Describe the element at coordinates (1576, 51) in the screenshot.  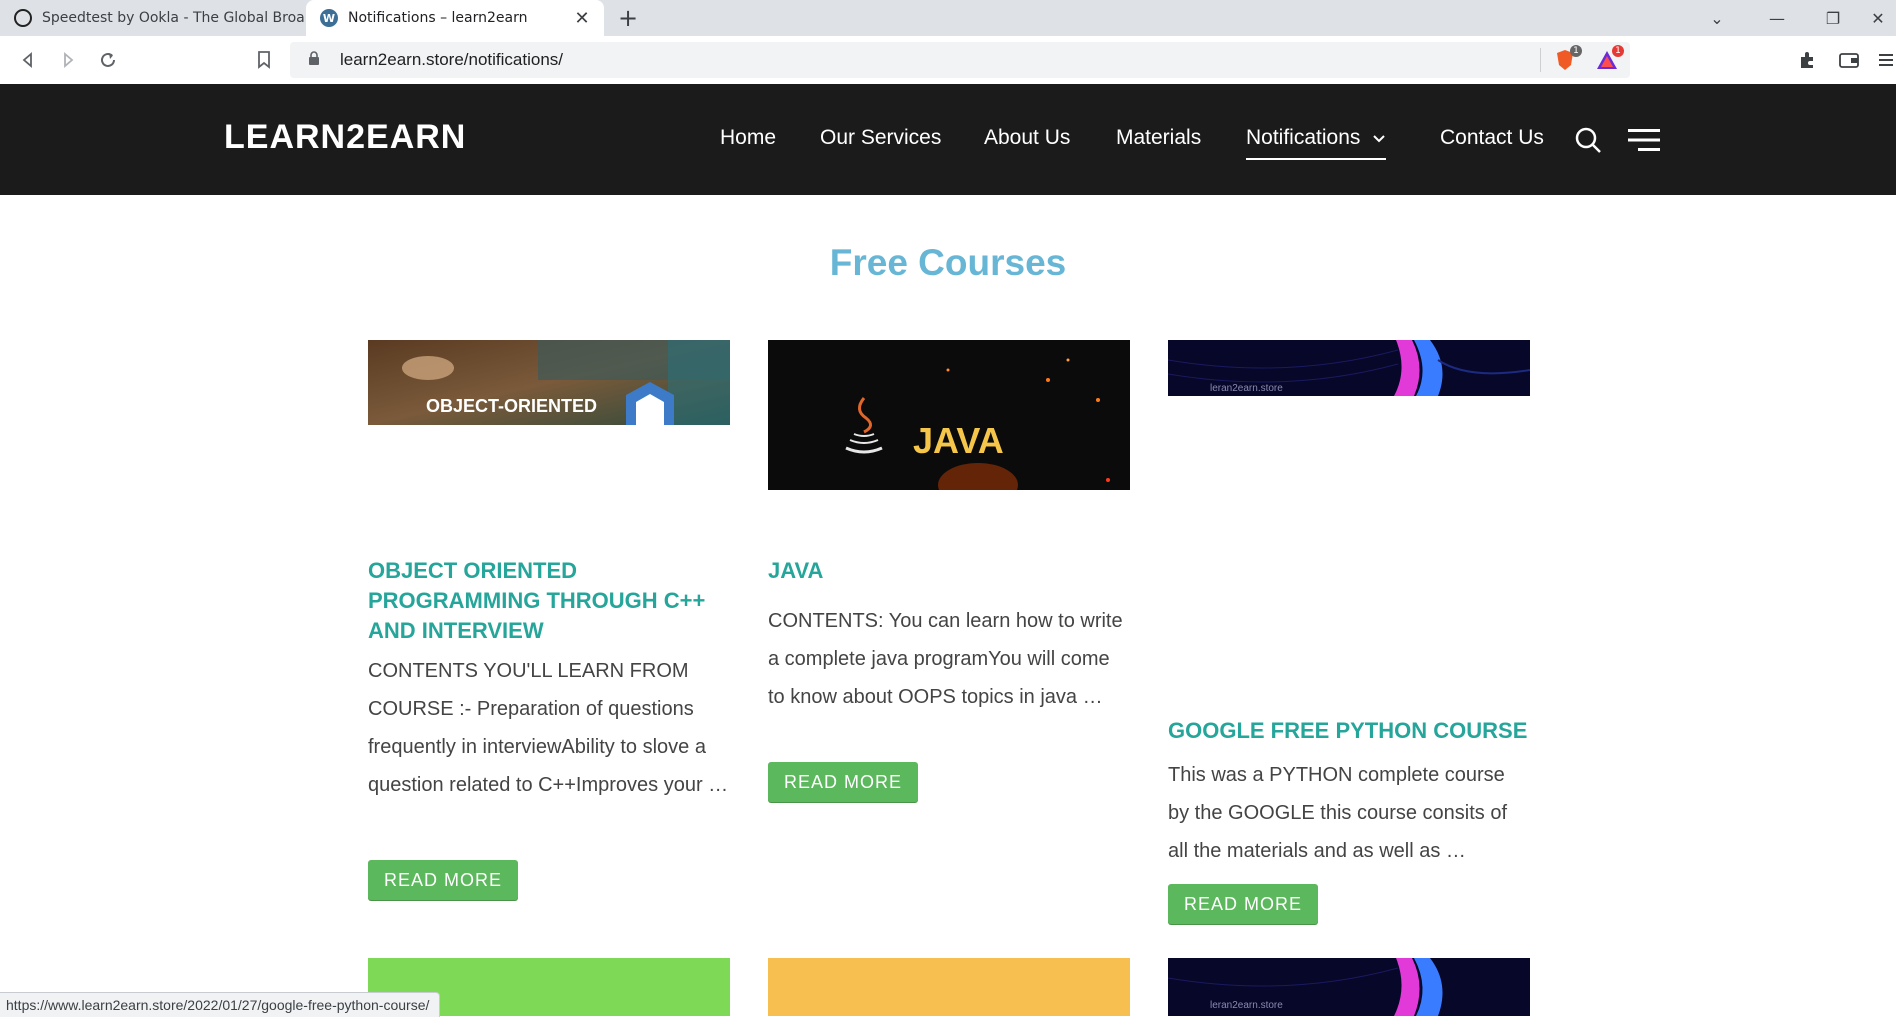
I see `shields-badge: 1` at that location.